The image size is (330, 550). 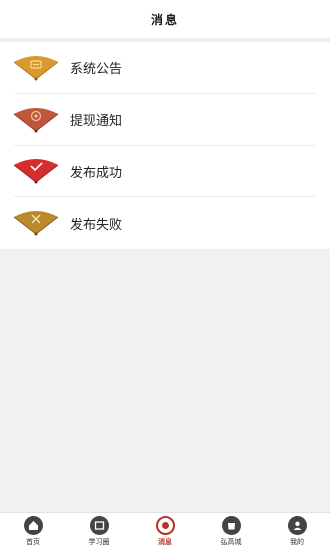 I want to click on study-circle-icon, so click(x=99, y=525).